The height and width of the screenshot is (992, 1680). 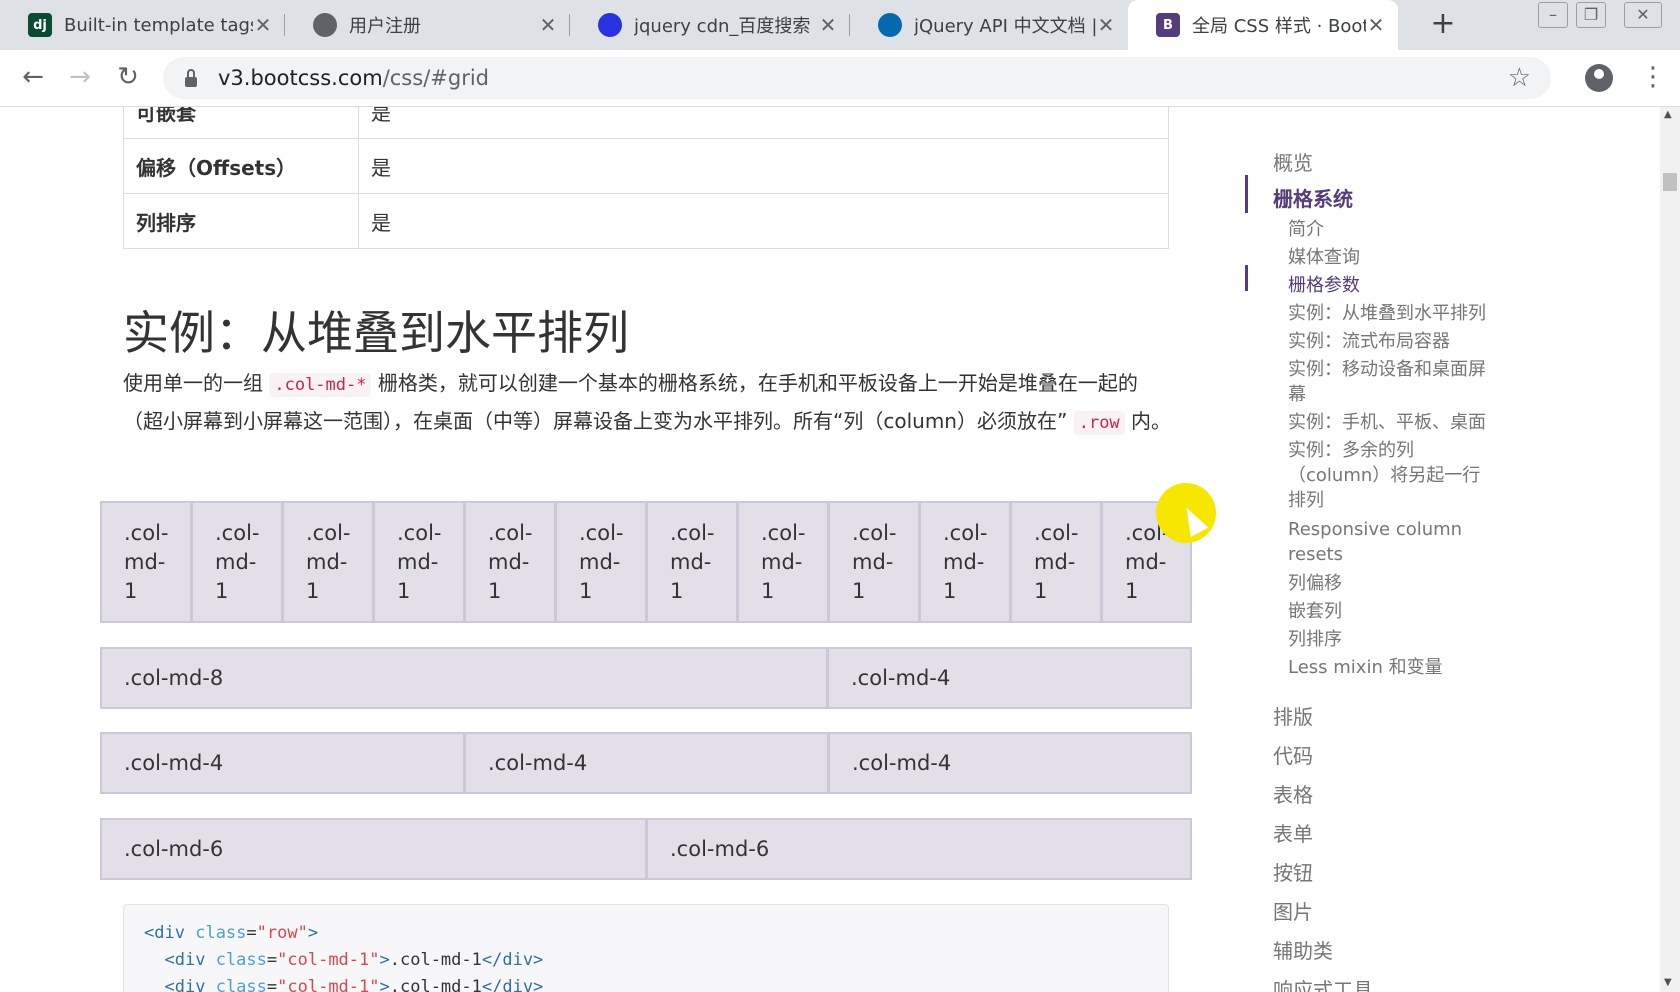 What do you see at coordinates (1393, 639) in the screenshot?
I see `sidenav-subitem: 列排序` at bounding box center [1393, 639].